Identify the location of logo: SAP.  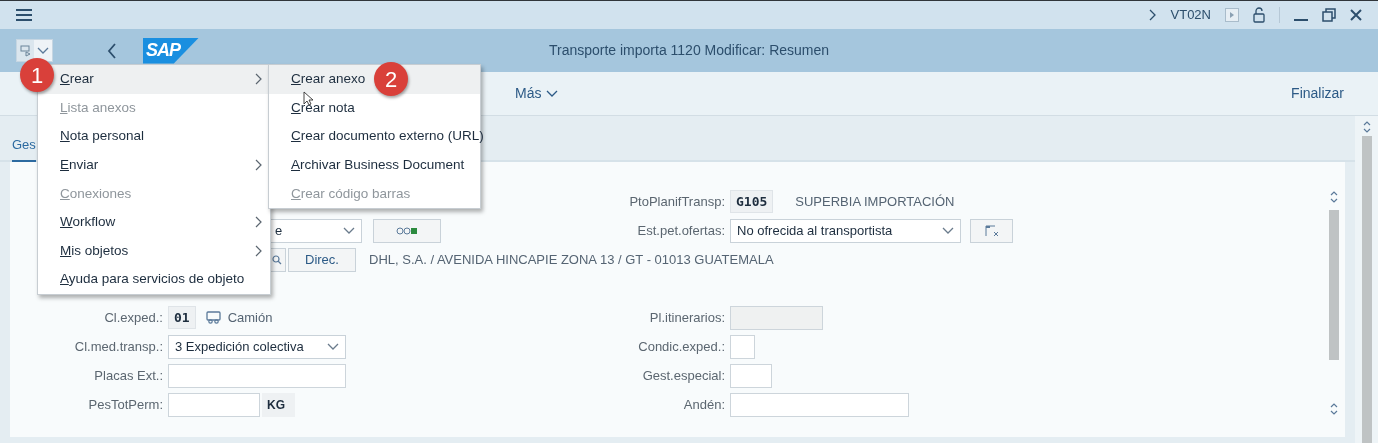
(171, 50).